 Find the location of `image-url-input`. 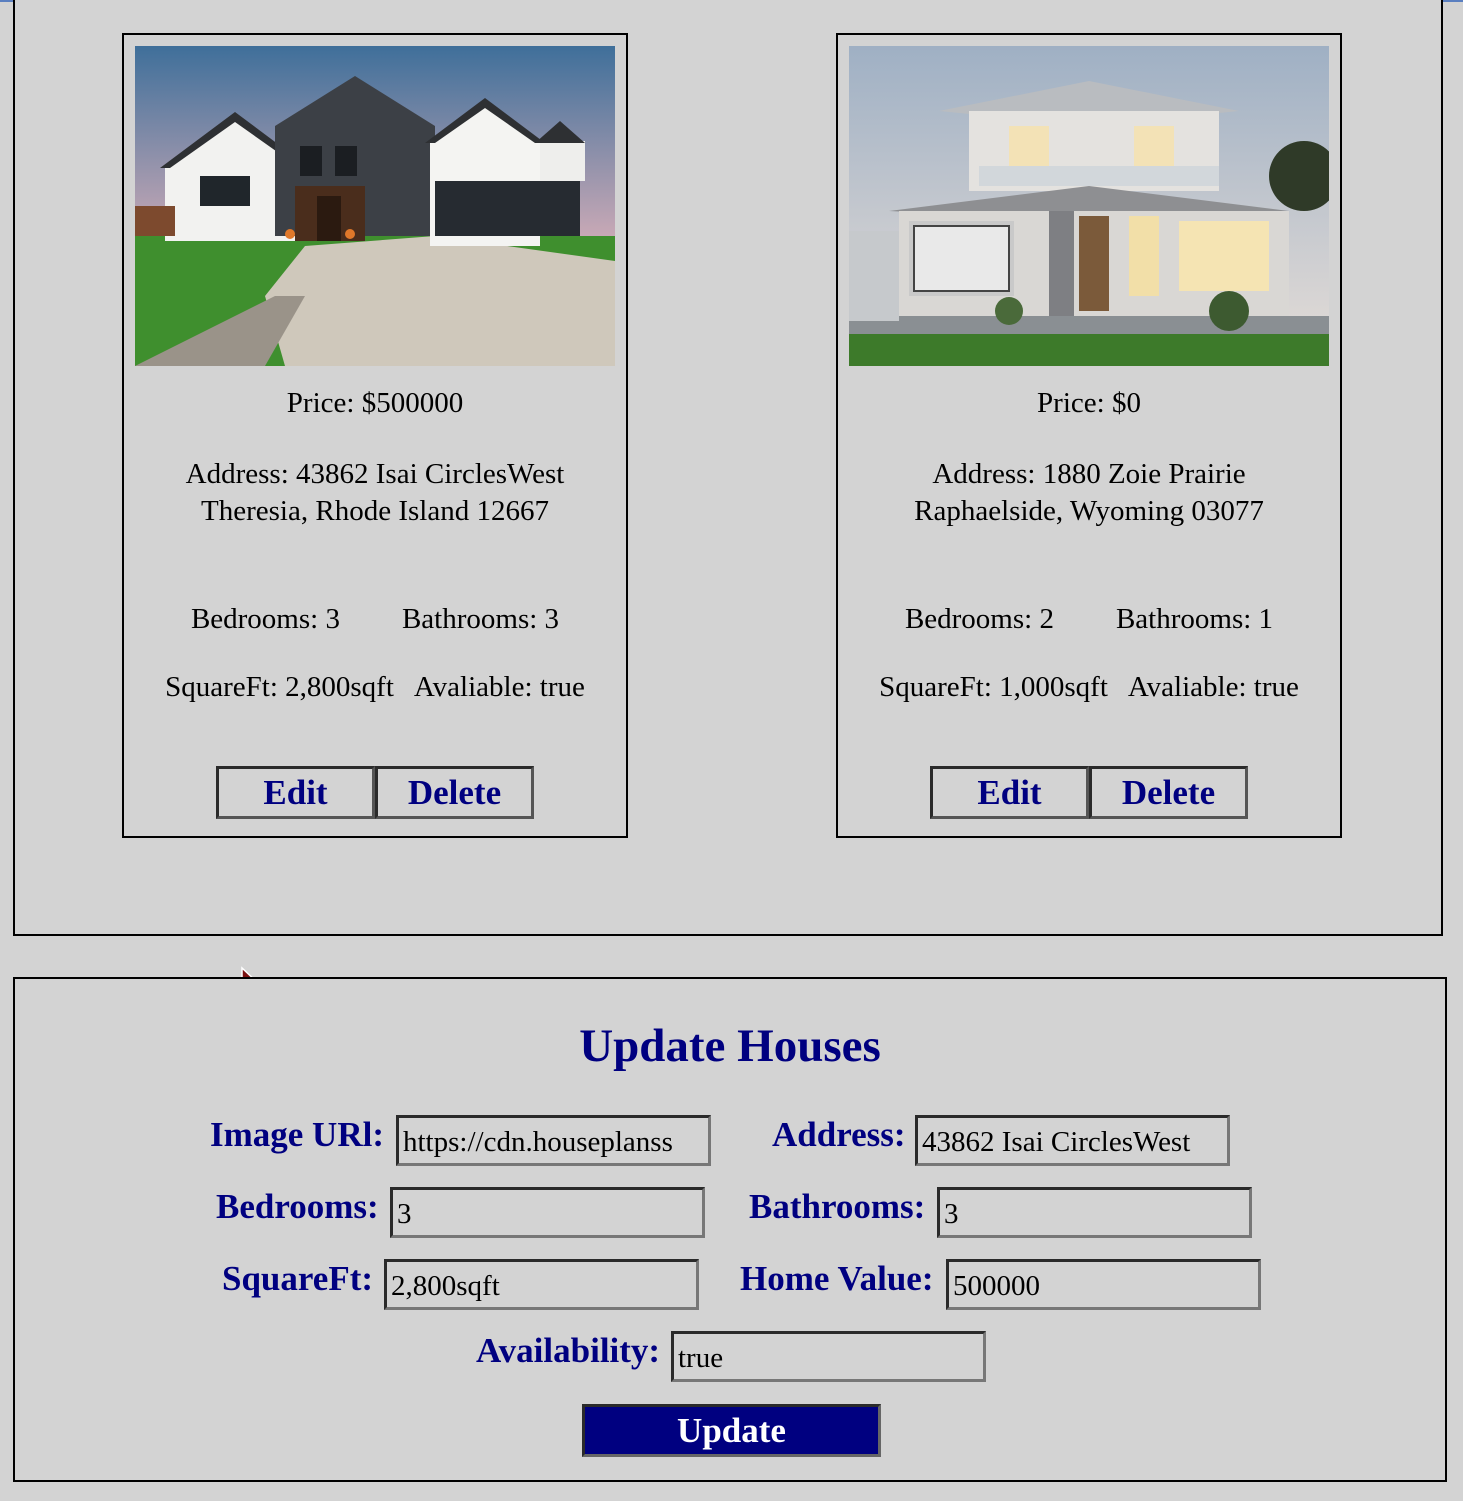

image-url-input is located at coordinates (553, 1140).